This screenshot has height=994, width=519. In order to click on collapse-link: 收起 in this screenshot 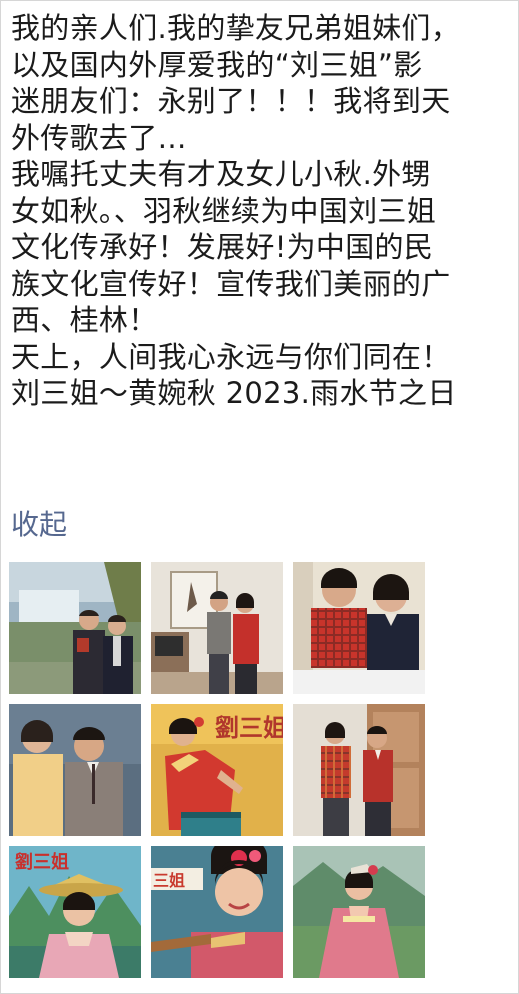, I will do `click(39, 525)`.